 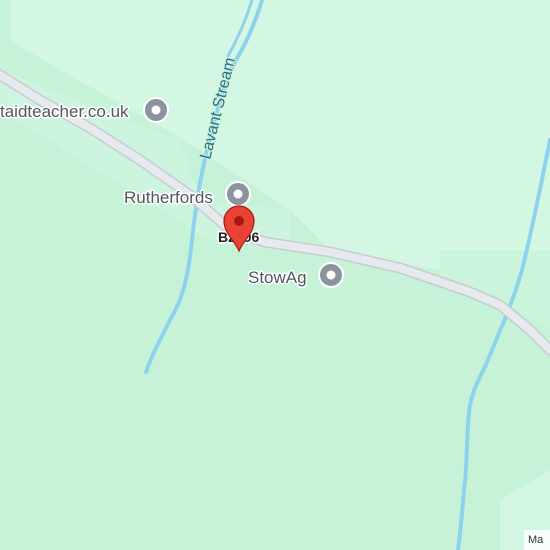 I want to click on poi-label: StowAg, so click(x=277, y=277).